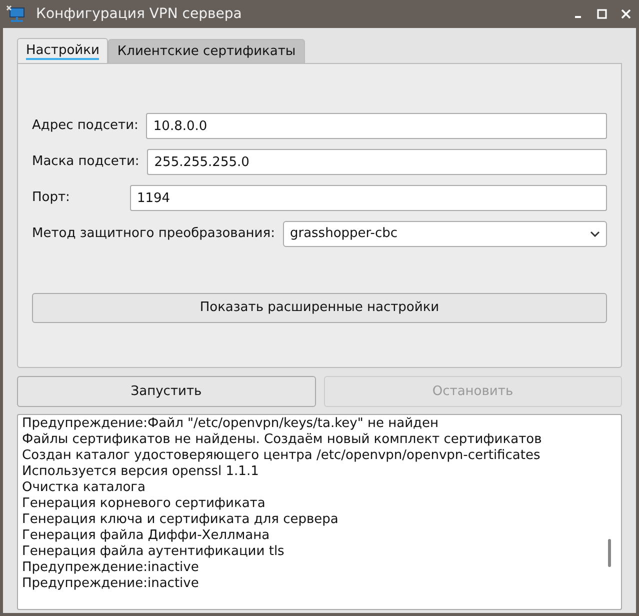 The image size is (639, 616). What do you see at coordinates (153, 552) in the screenshot?
I see `log-line: Генерация файла аутентификации tls` at bounding box center [153, 552].